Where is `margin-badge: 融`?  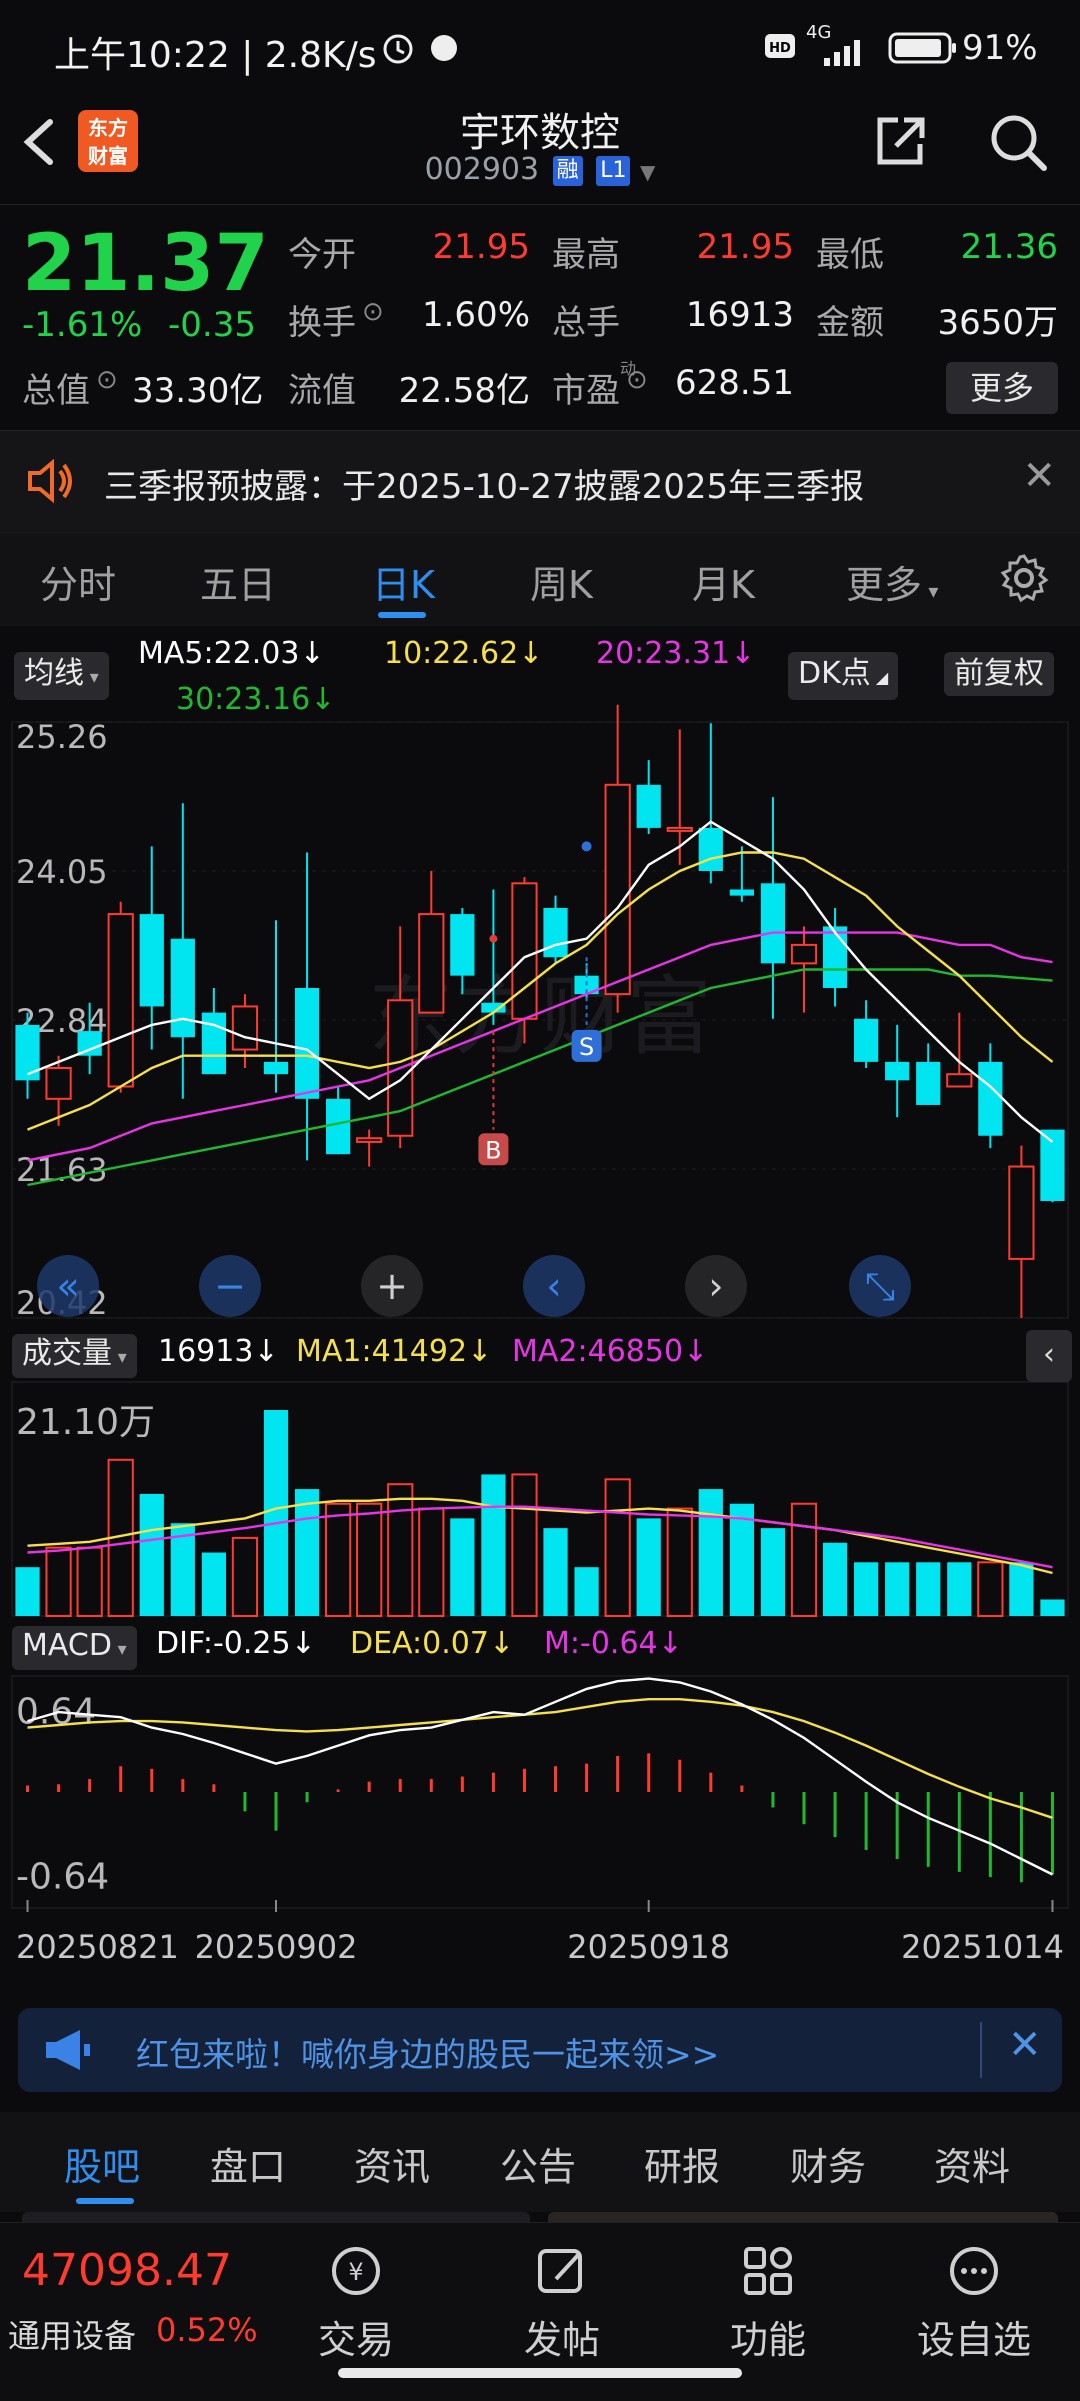
margin-badge: 融 is located at coordinates (567, 170).